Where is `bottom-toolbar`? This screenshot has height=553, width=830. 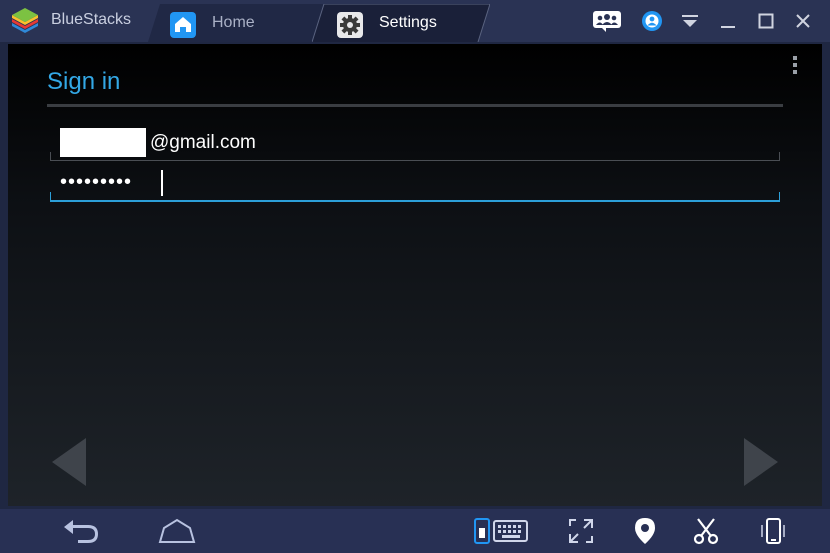 bottom-toolbar is located at coordinates (415, 531).